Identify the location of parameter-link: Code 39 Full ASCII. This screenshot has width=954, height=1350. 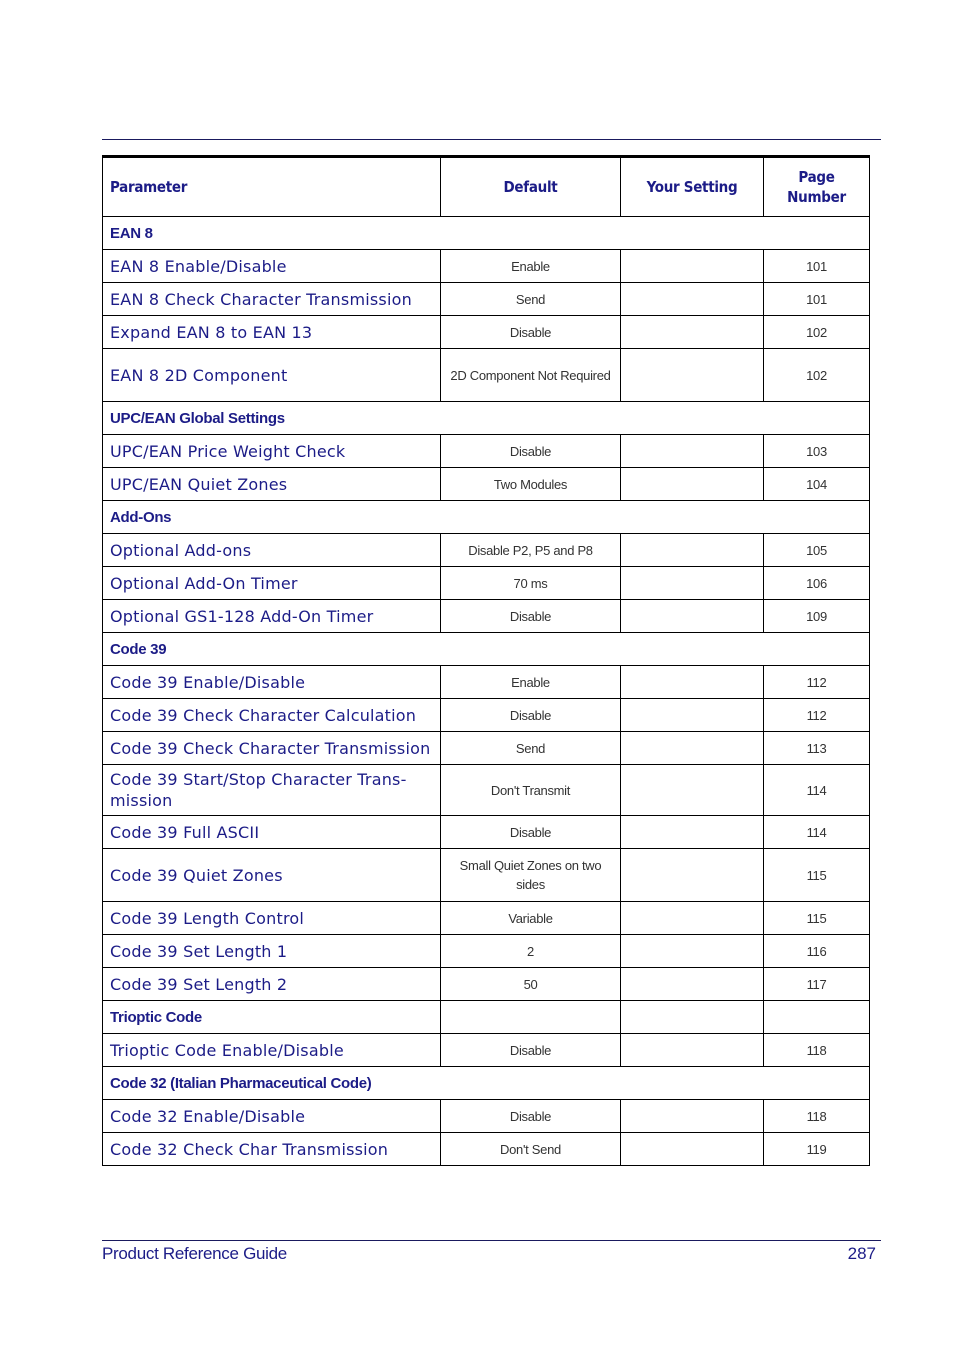
(271, 832).